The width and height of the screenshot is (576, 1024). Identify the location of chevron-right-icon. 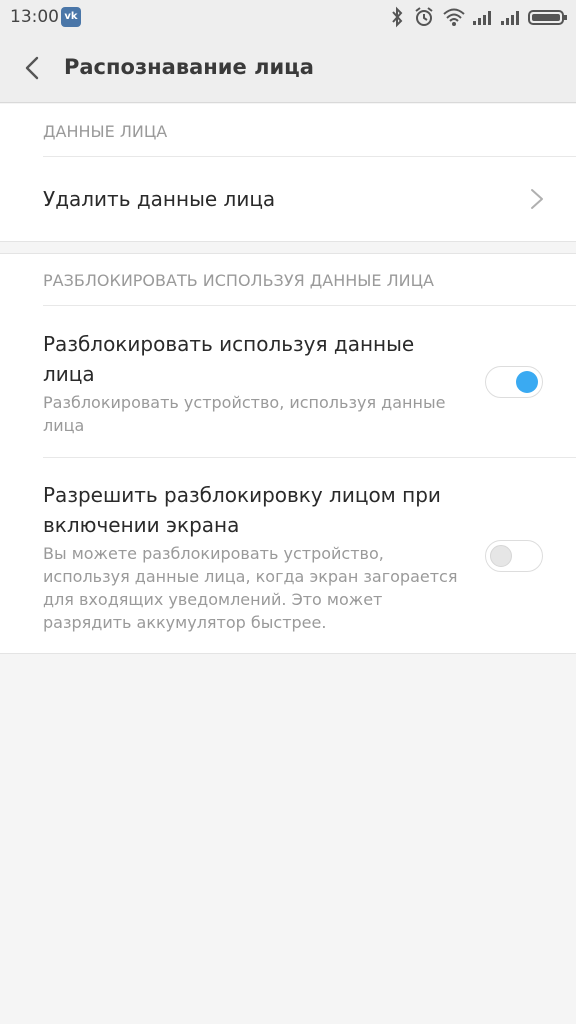
(537, 199).